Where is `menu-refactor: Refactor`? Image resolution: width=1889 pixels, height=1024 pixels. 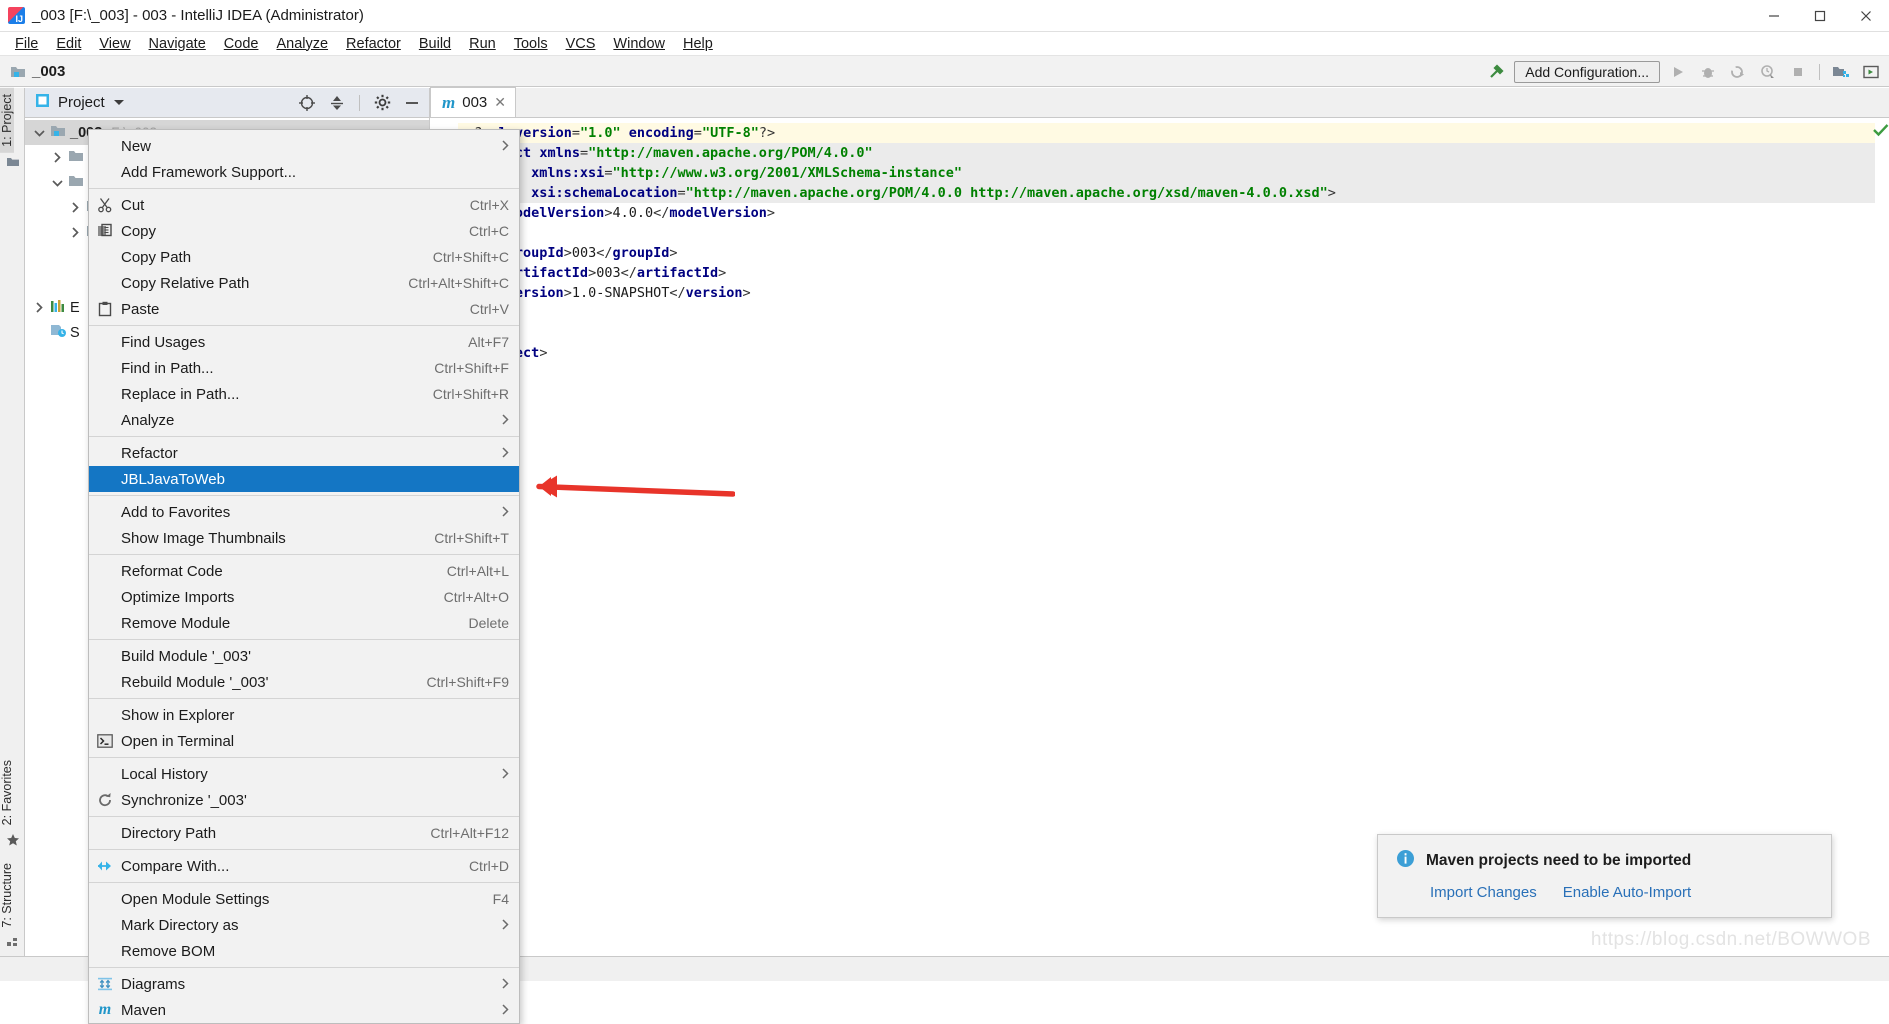 menu-refactor: Refactor is located at coordinates (373, 44).